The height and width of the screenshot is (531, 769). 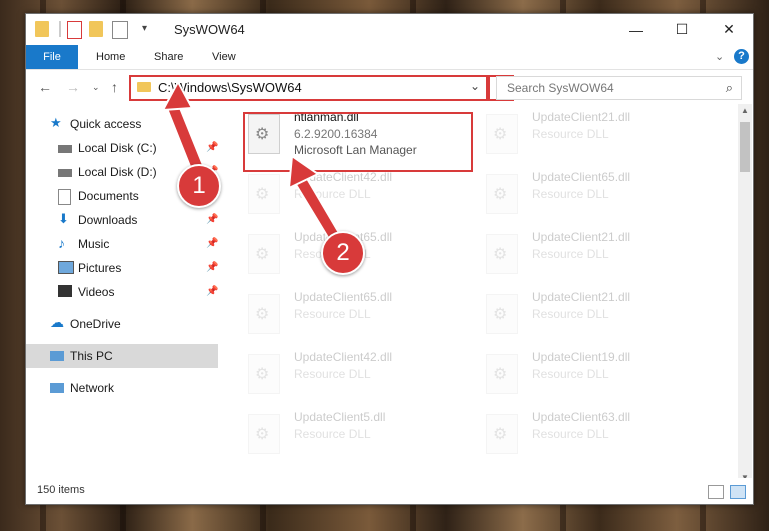 What do you see at coordinates (199, 186) in the screenshot?
I see `callout-1: 1` at bounding box center [199, 186].